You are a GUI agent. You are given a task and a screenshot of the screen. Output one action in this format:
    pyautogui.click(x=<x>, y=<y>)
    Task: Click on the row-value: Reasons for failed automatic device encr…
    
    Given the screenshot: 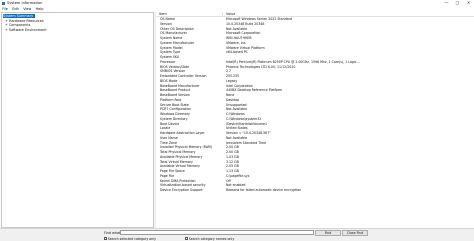 What is the action you would take?
    pyautogui.click(x=264, y=190)
    